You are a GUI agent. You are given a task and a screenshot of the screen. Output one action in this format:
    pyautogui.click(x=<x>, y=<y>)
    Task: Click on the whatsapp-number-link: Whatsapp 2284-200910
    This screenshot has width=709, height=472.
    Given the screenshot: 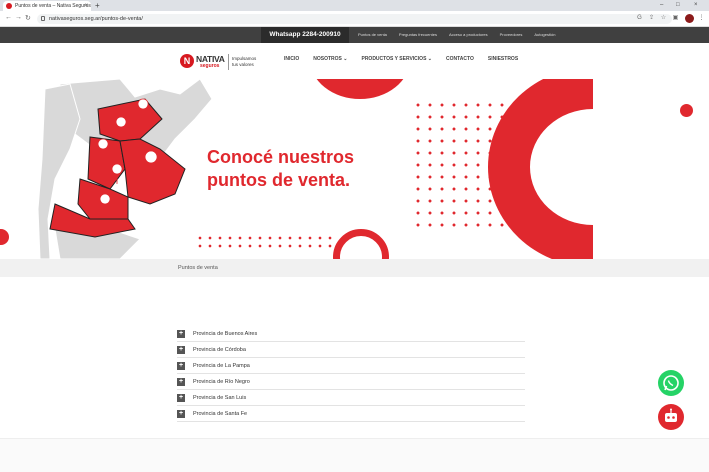 What is the action you would take?
    pyautogui.click(x=305, y=35)
    